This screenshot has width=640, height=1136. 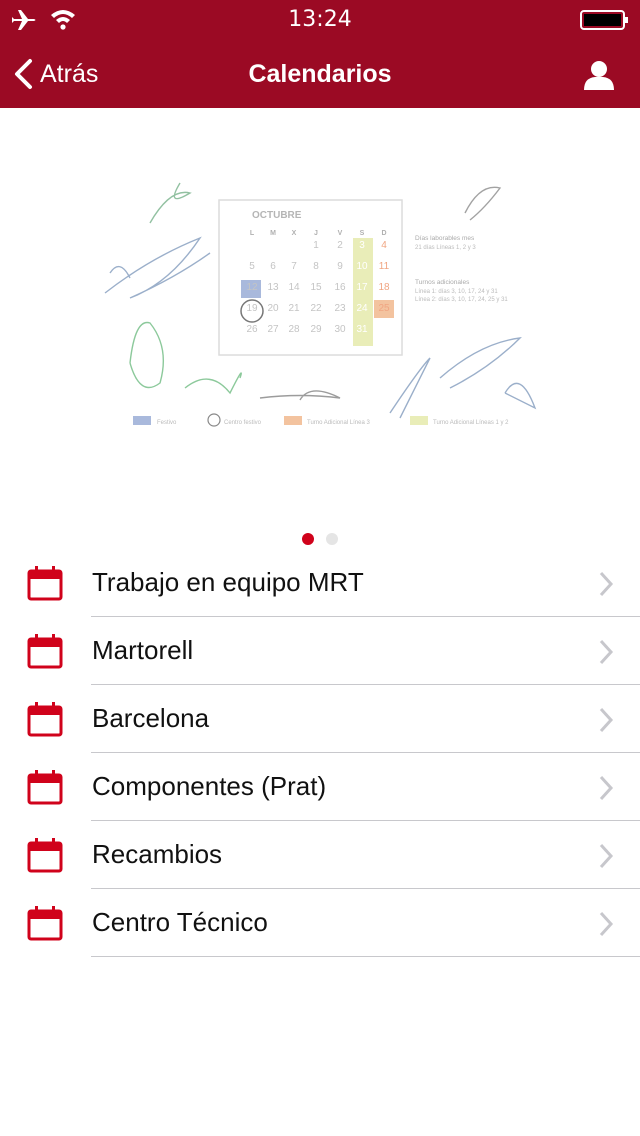 What do you see at coordinates (362, 308) in the screenshot?
I see `calendar-day: 24` at bounding box center [362, 308].